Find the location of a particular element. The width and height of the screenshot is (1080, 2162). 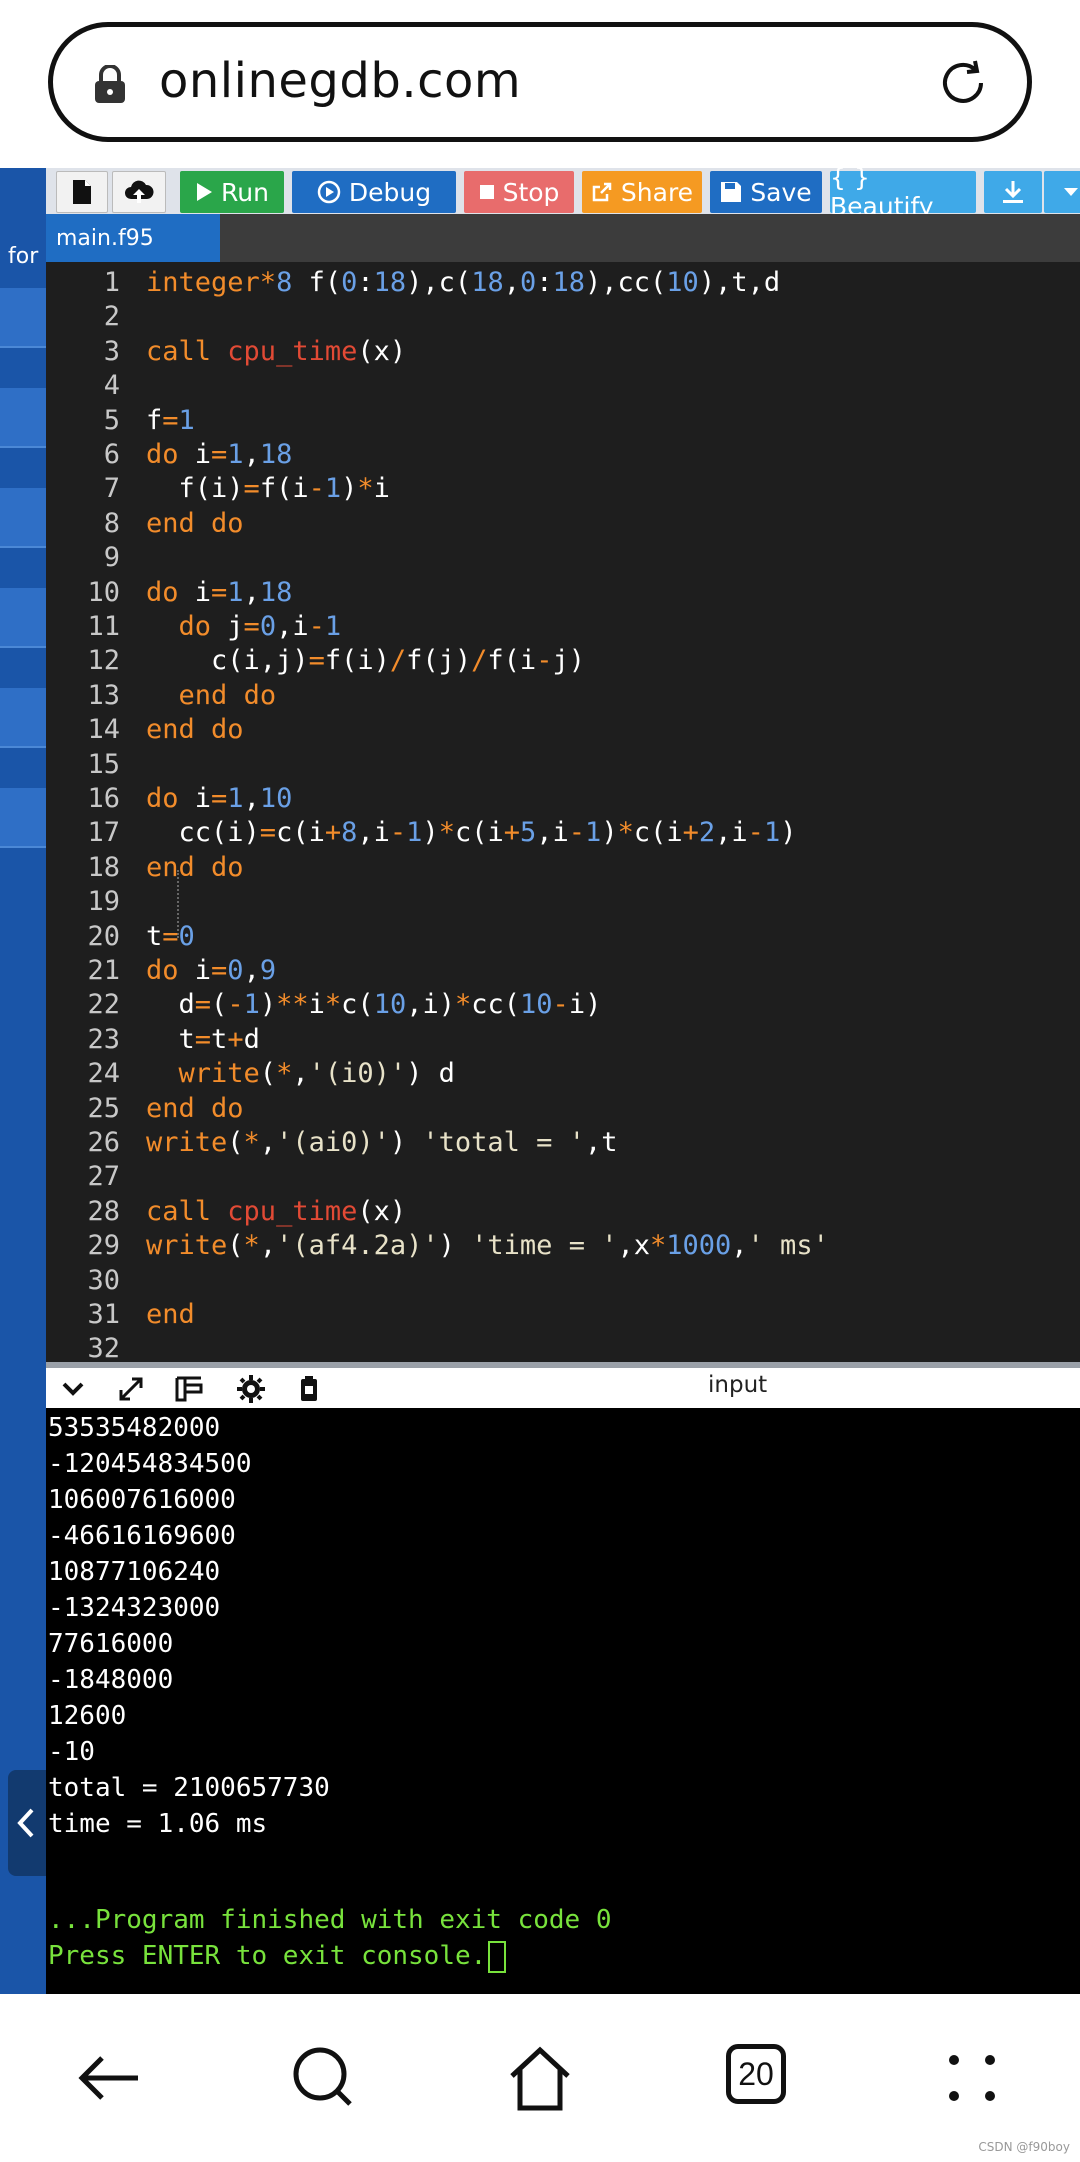

back-arrow-icon is located at coordinates (108, 2078).